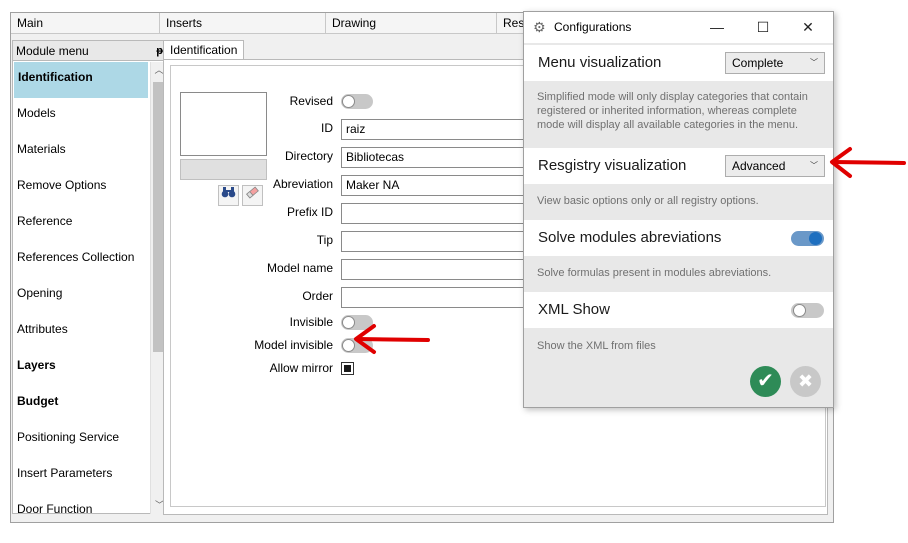  Describe the element at coordinates (302, 184) in the screenshot. I see `abreviation-label: Abreviation` at that location.